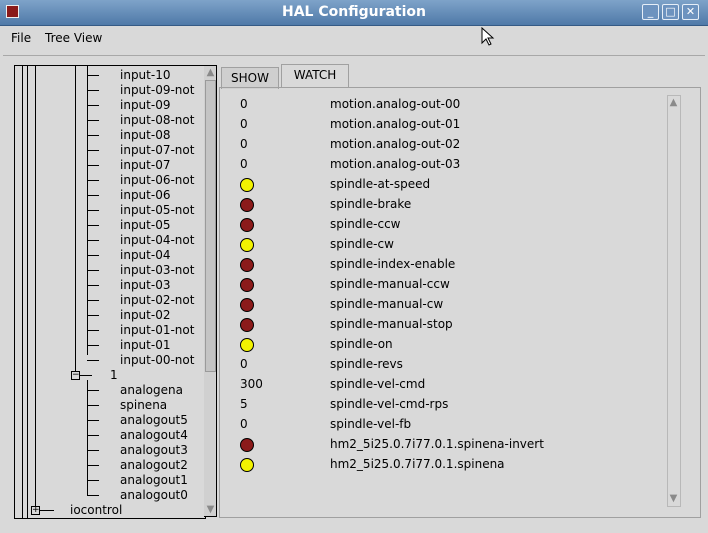 The height and width of the screenshot is (533, 708). What do you see at coordinates (393, 264) in the screenshot?
I see `watch-signal-name: spindle-index-enable` at bounding box center [393, 264].